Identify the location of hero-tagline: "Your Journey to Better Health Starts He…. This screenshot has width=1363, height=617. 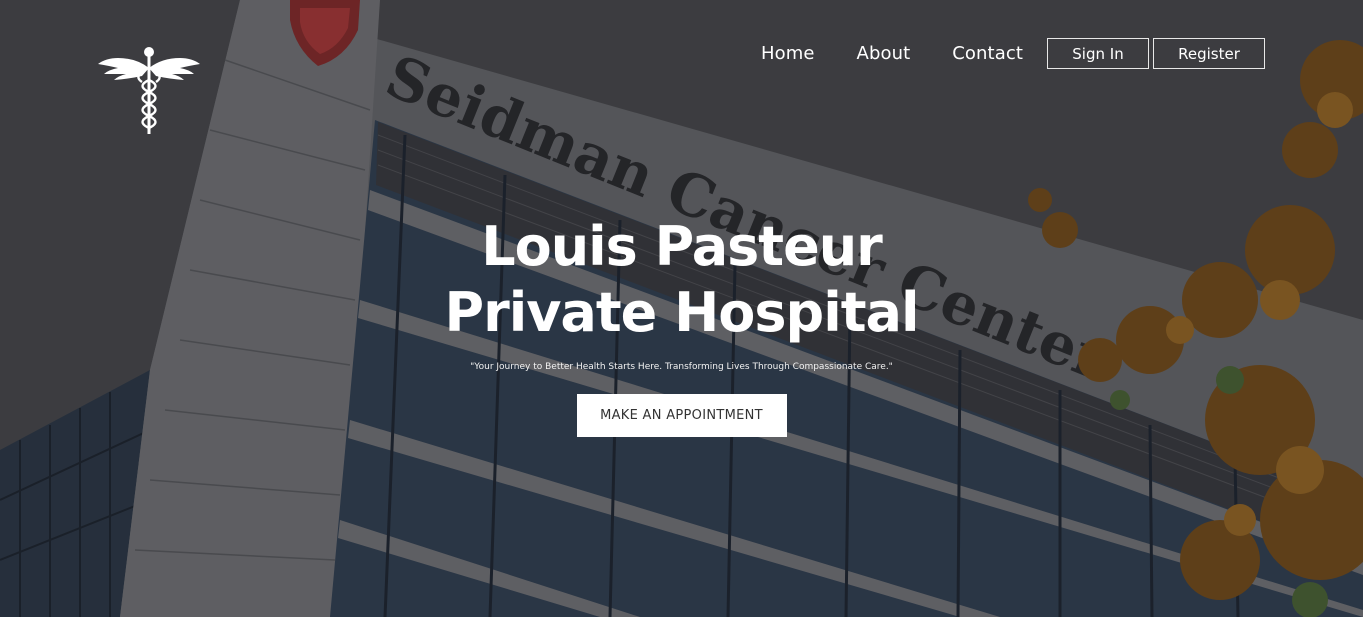
(681, 367).